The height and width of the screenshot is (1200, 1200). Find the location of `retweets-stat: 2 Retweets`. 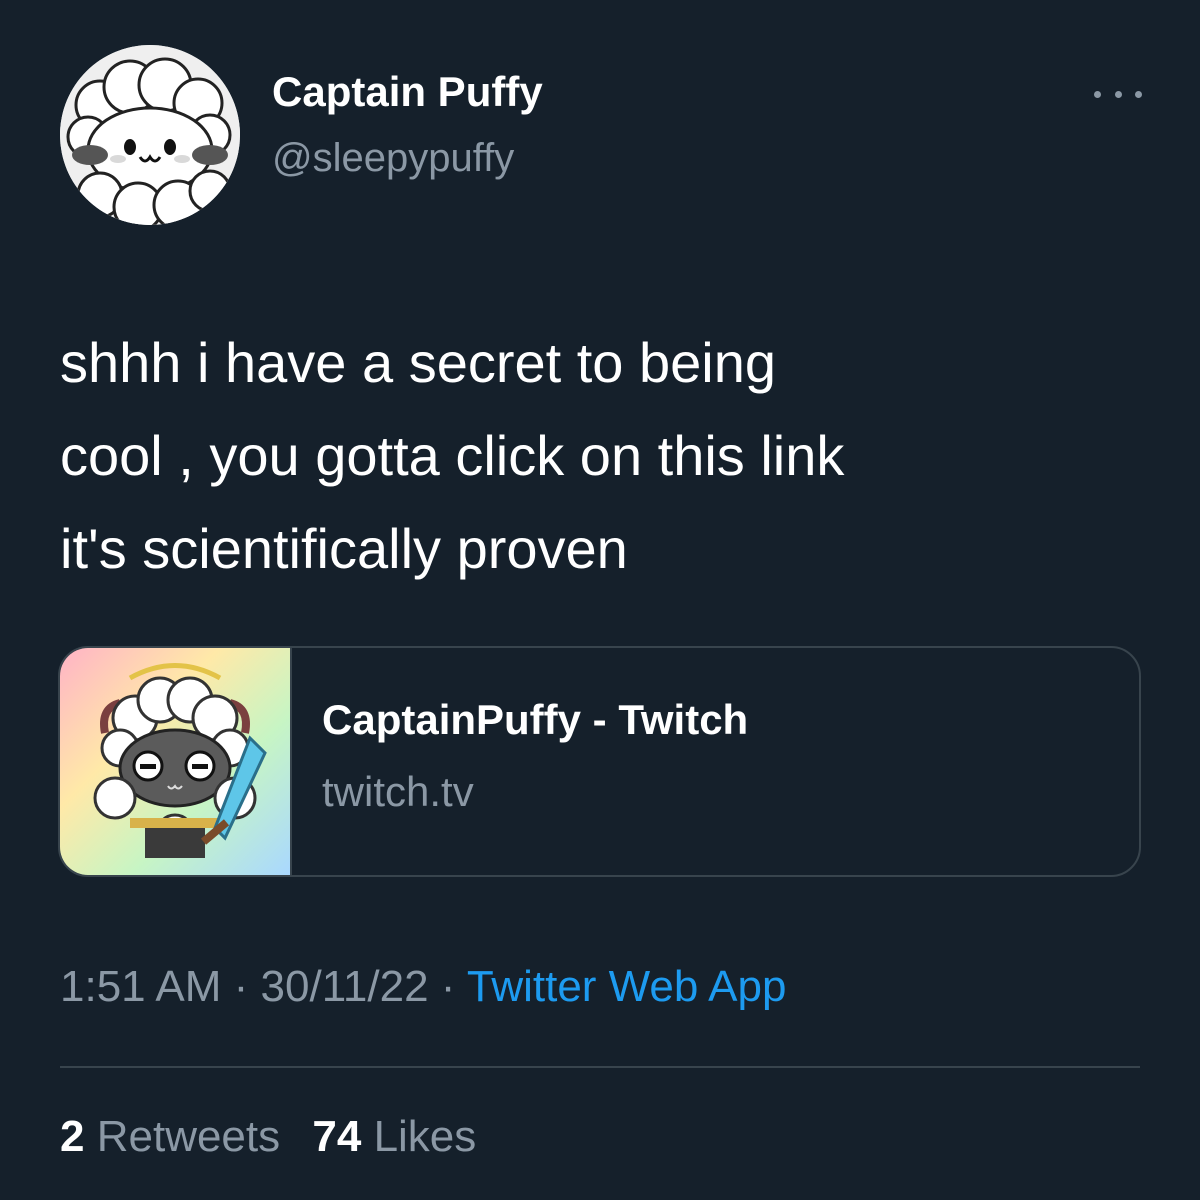

retweets-stat: 2 Retweets is located at coordinates (170, 1136).